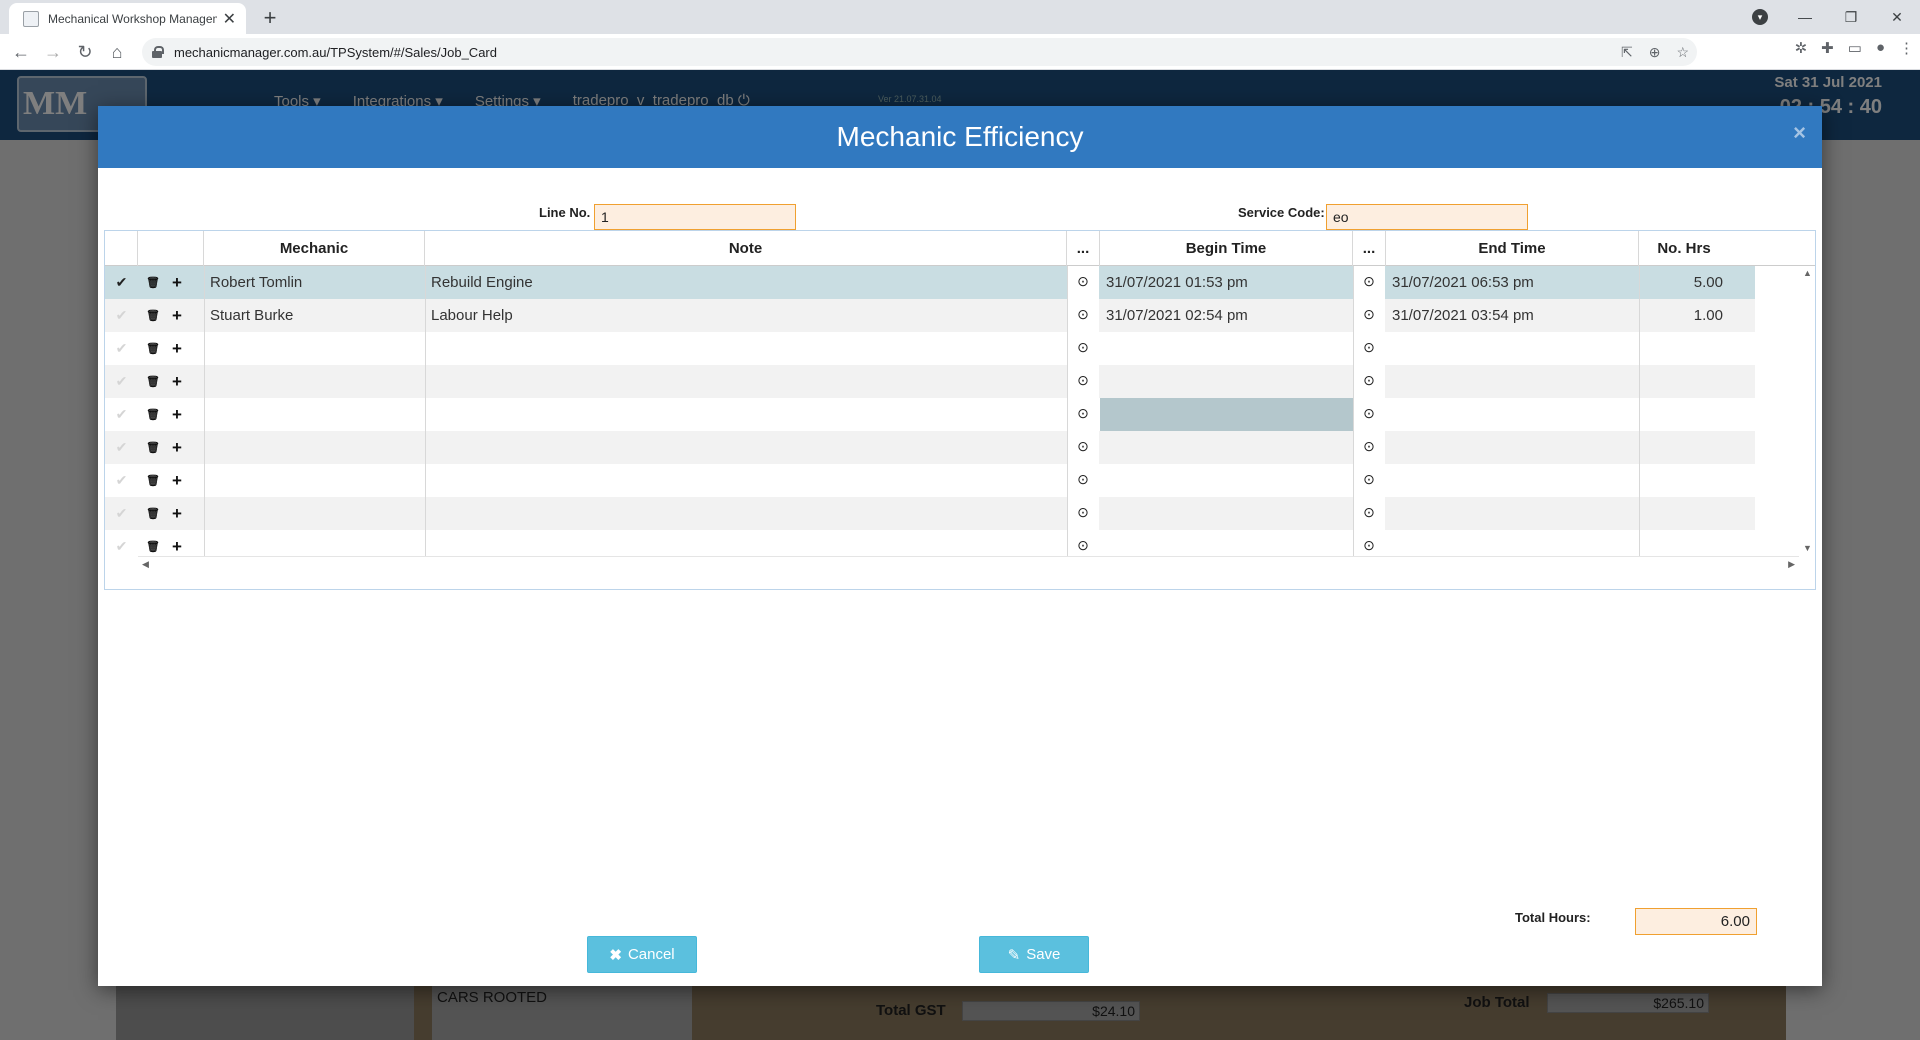 Image resolution: width=1920 pixels, height=1040 pixels. I want to click on note-cell: Rebuild Engine, so click(746, 282).